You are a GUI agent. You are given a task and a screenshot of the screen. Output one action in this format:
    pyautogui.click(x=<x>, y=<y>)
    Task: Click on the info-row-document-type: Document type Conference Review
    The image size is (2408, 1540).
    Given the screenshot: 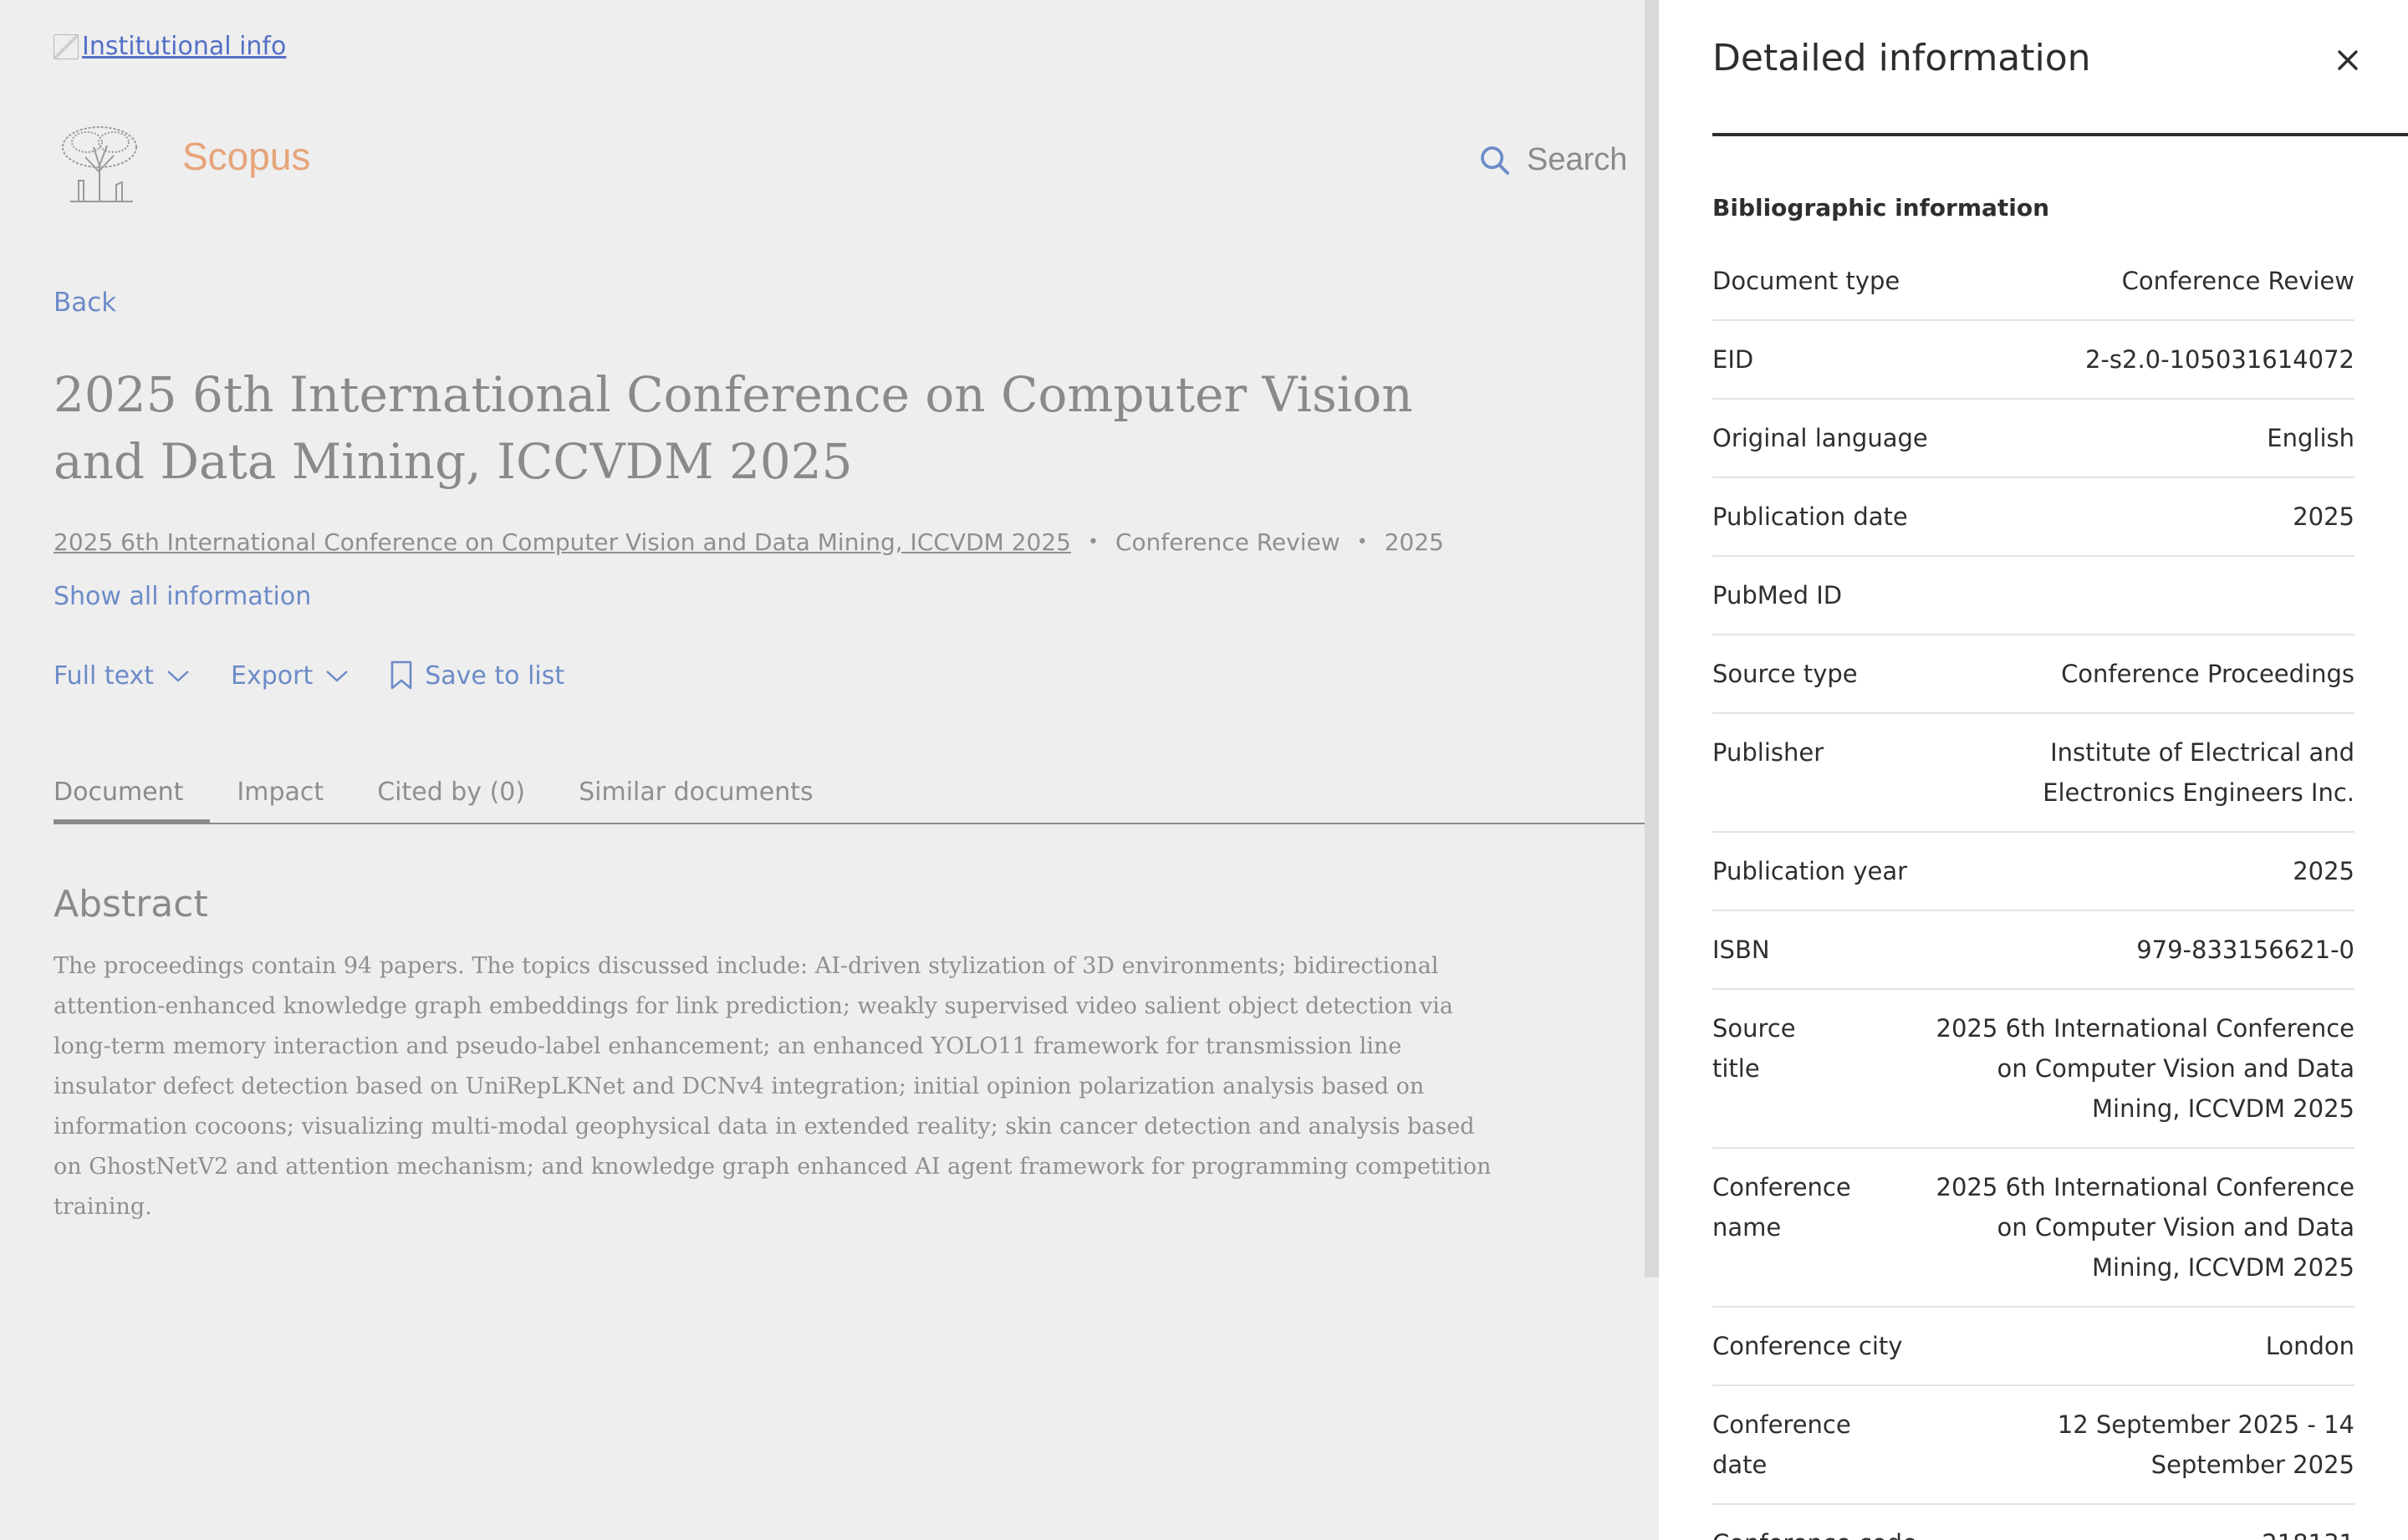 What is the action you would take?
    pyautogui.click(x=2033, y=281)
    